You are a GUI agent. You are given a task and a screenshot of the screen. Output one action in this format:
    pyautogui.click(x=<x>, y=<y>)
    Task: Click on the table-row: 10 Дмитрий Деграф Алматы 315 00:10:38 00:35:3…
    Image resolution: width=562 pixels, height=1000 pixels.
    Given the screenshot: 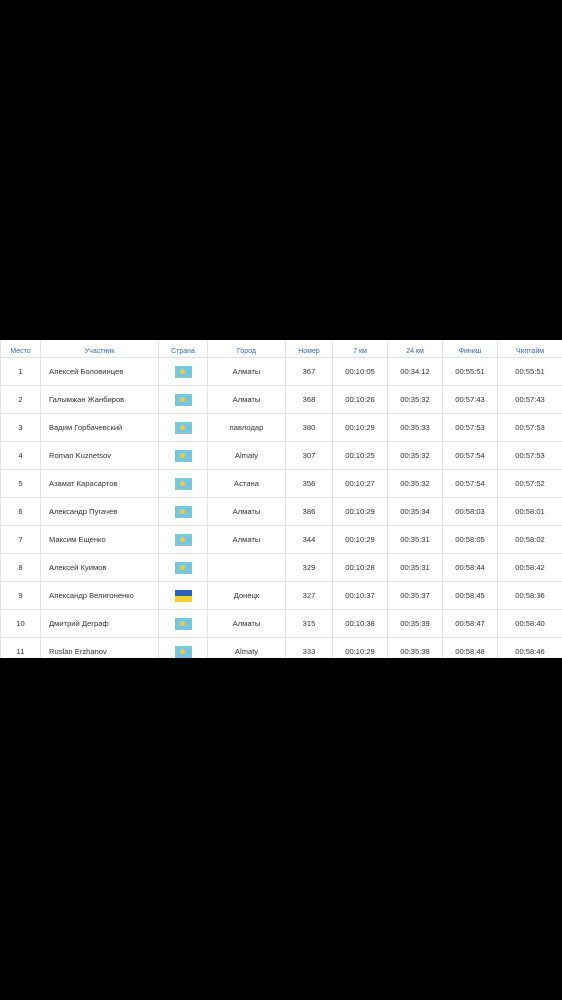 What is the action you would take?
    pyautogui.click(x=281, y=623)
    